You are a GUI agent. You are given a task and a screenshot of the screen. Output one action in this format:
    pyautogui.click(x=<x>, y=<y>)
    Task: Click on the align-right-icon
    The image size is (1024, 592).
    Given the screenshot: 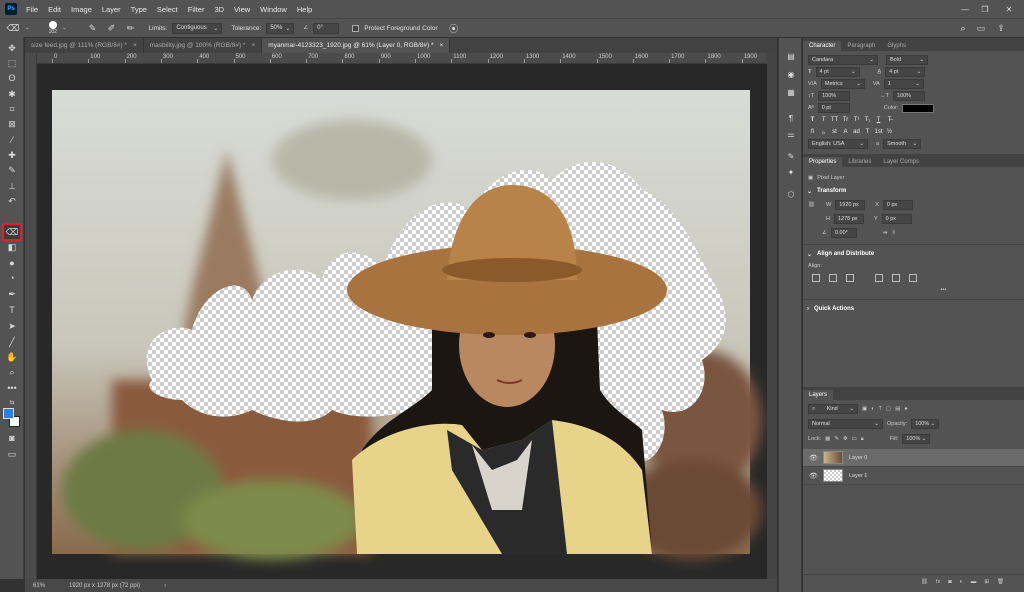 What is the action you would take?
    pyautogui.click(x=850, y=278)
    